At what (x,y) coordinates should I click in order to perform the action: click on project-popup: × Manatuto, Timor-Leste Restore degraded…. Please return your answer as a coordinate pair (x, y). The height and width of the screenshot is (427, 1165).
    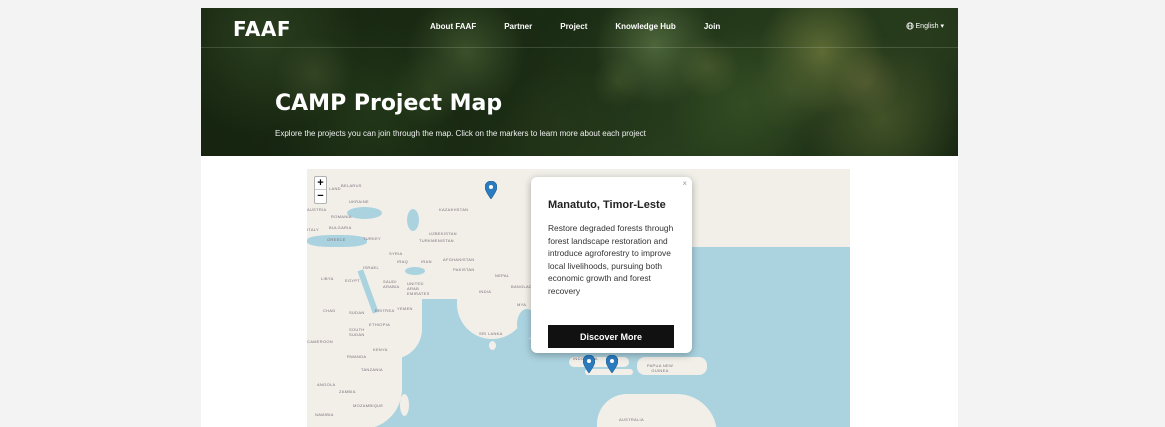
    Looking at the image, I should click on (611, 265).